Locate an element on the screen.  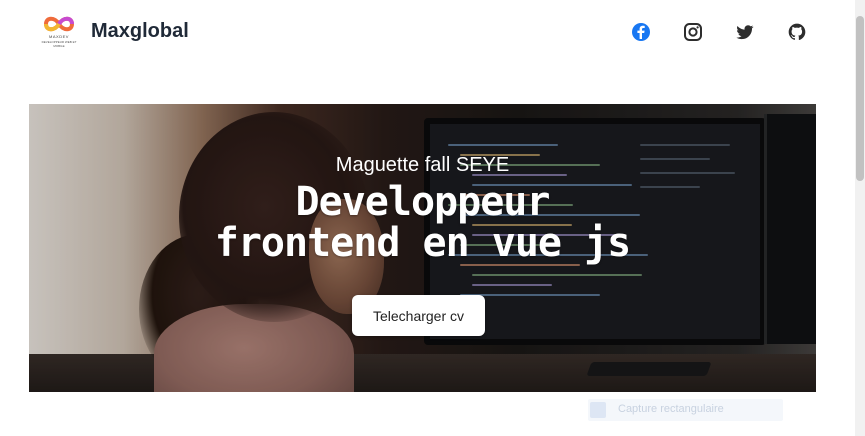
logo-tagline: DEVELOPPEUR WEB ET MOBILE is located at coordinates (59, 44).